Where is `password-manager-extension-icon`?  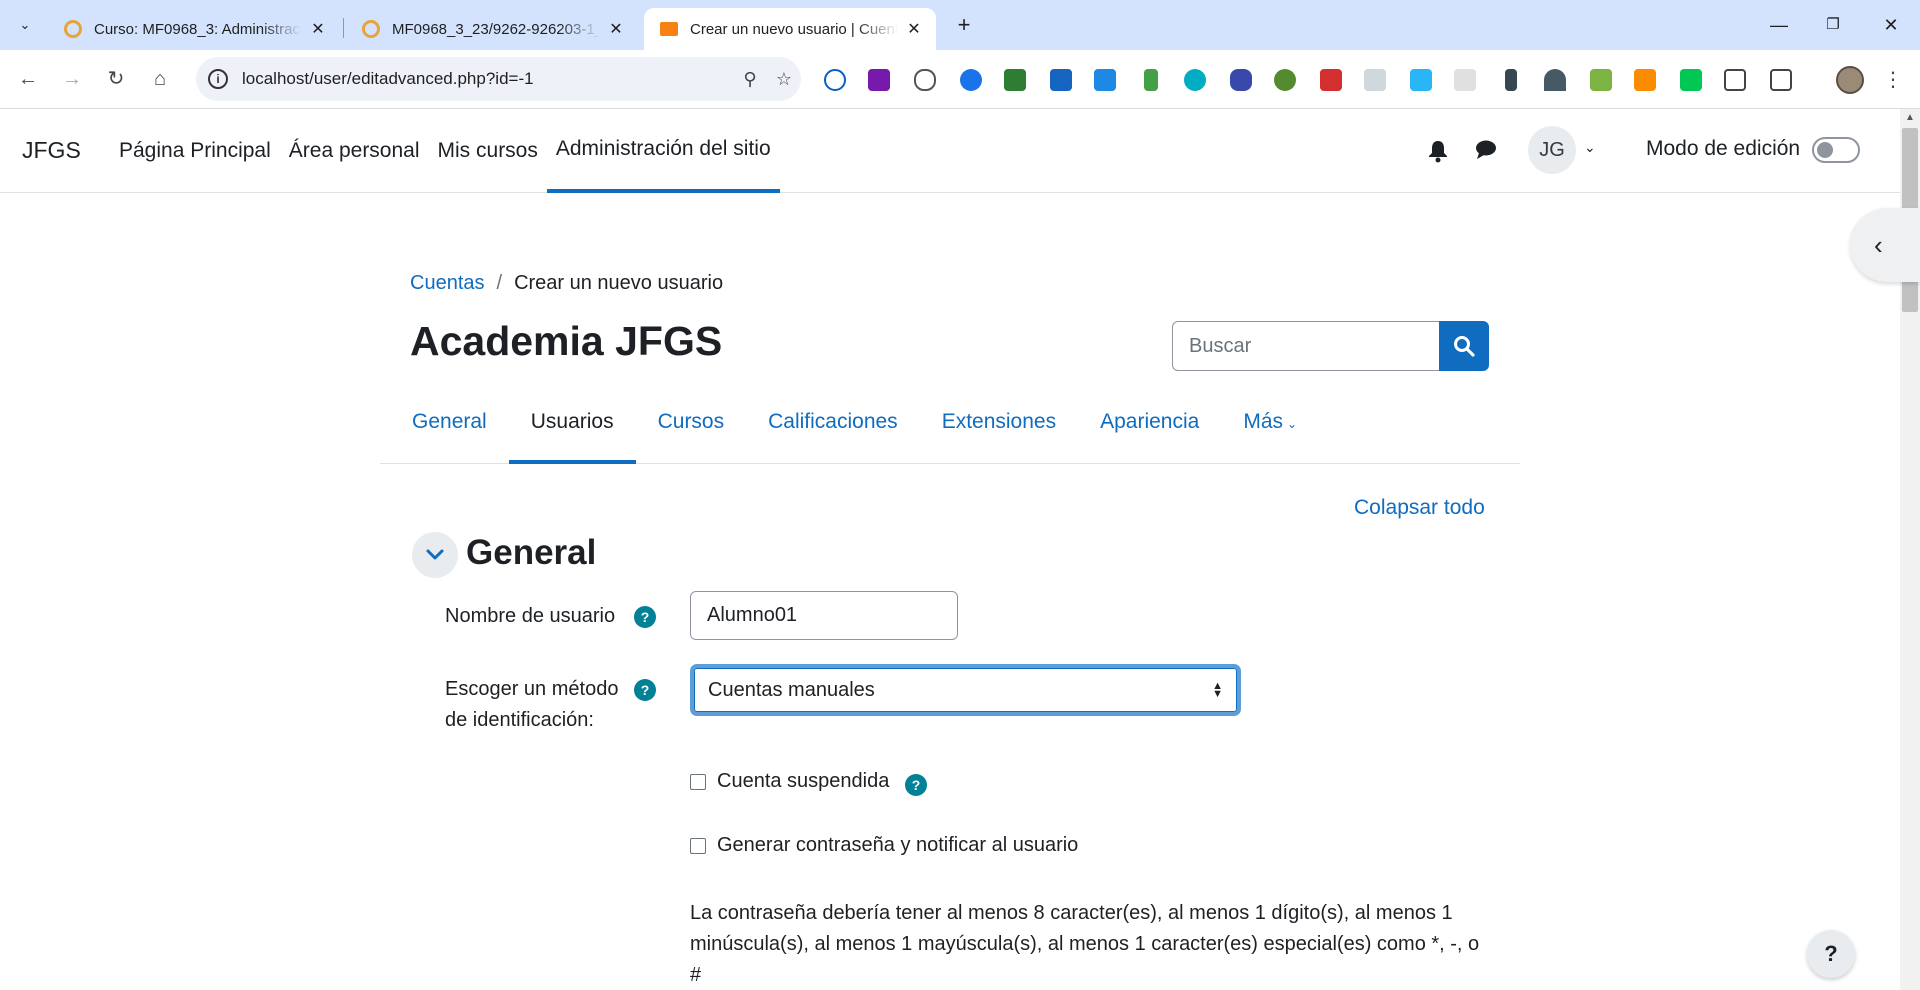
password-manager-extension-icon is located at coordinates (835, 80).